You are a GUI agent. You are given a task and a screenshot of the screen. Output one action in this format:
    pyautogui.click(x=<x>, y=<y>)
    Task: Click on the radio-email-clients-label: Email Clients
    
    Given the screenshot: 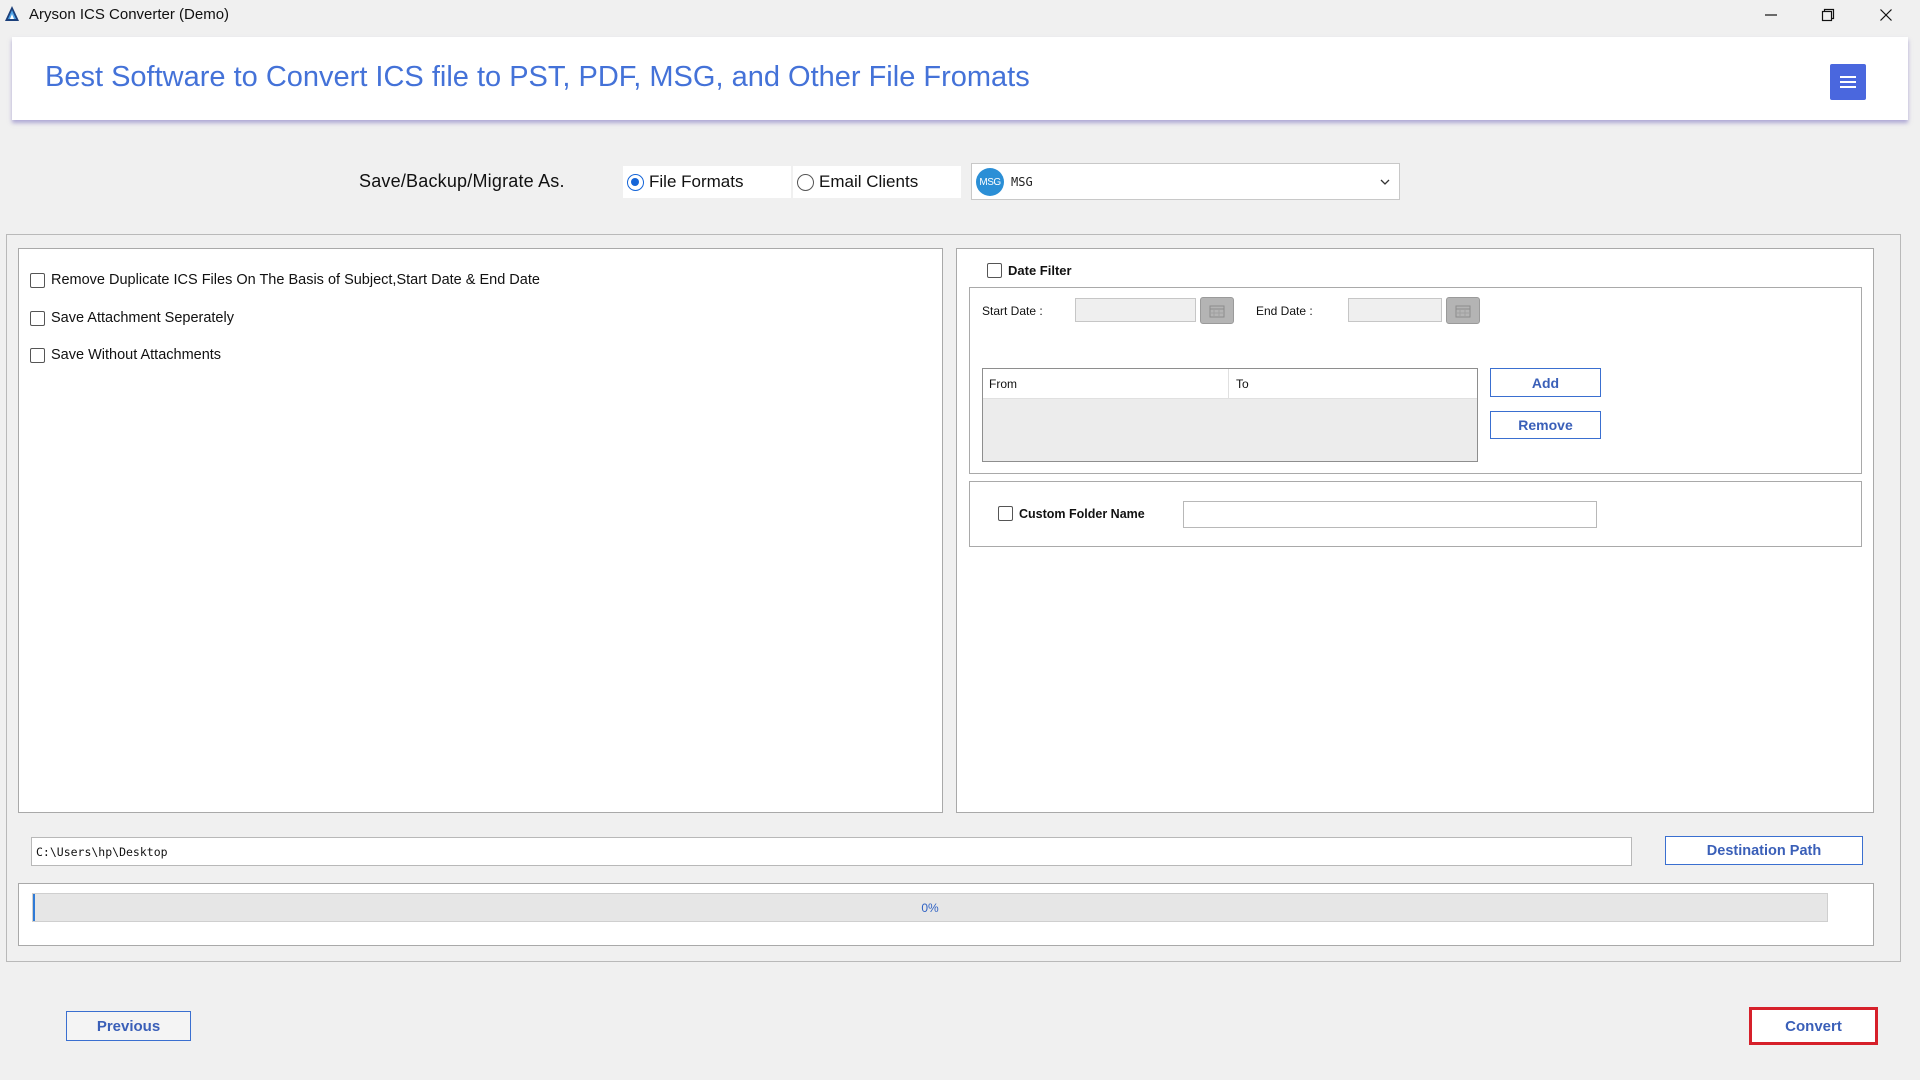 What is the action you would take?
    pyautogui.click(x=869, y=181)
    